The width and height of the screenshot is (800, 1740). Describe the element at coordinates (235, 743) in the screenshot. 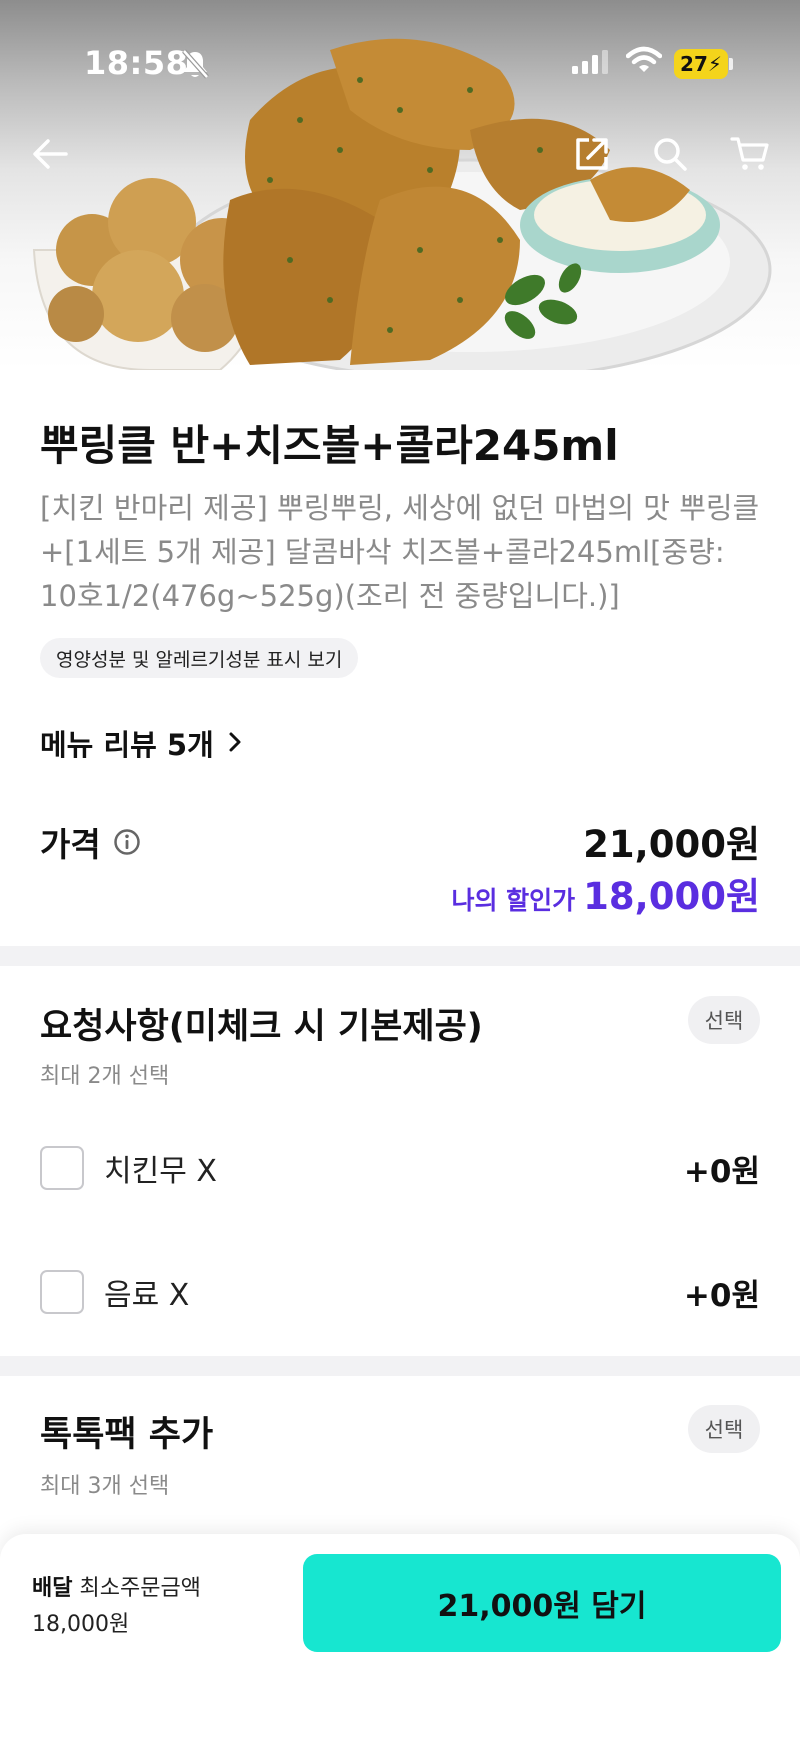

I see `chevron-right-icon` at that location.